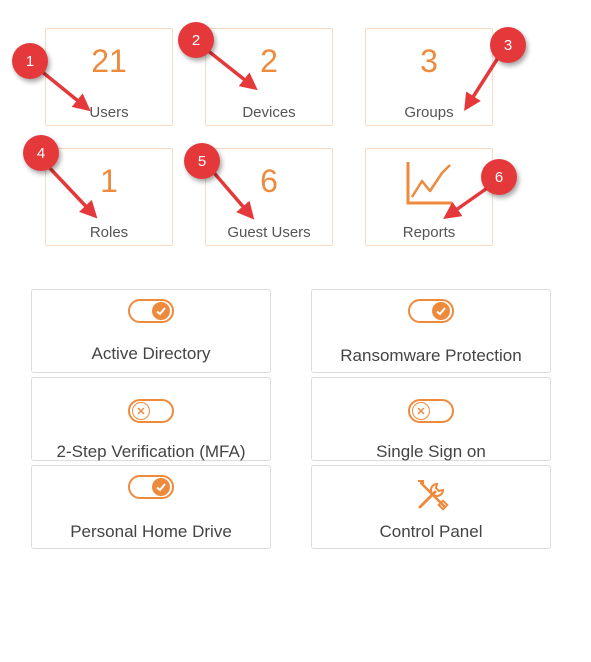 The height and width of the screenshot is (662, 591). What do you see at coordinates (151, 487) in the screenshot?
I see `personal-home-drive-toggle` at bounding box center [151, 487].